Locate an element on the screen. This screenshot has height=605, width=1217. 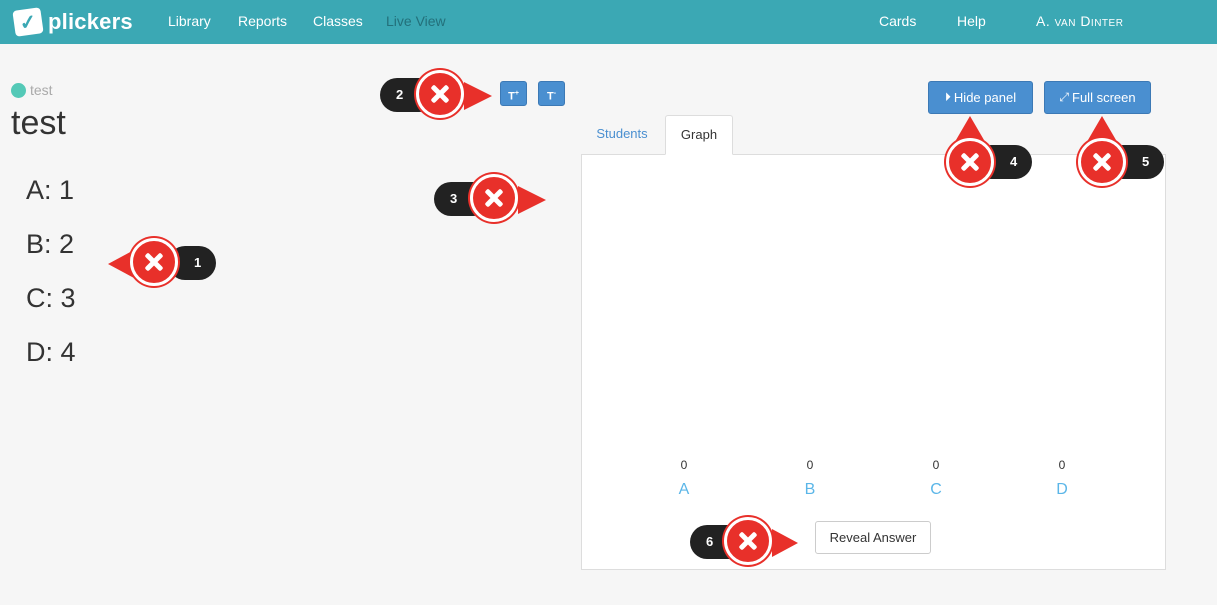
bar-label-d: D is located at coordinates (1062, 489).